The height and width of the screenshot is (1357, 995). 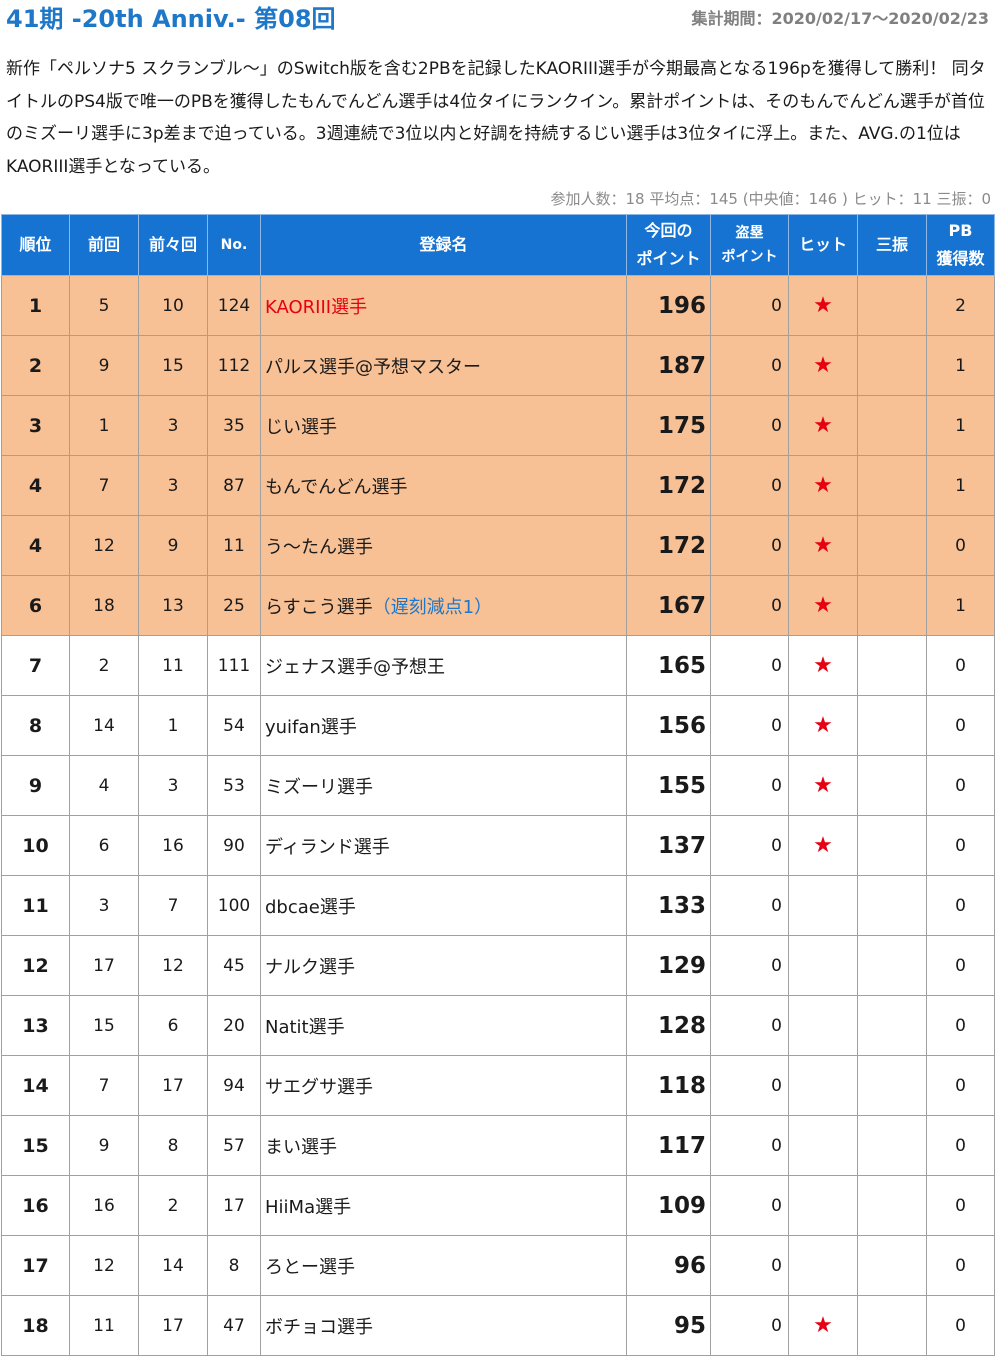 I want to click on player-name: HiiMa選手, so click(x=308, y=1207).